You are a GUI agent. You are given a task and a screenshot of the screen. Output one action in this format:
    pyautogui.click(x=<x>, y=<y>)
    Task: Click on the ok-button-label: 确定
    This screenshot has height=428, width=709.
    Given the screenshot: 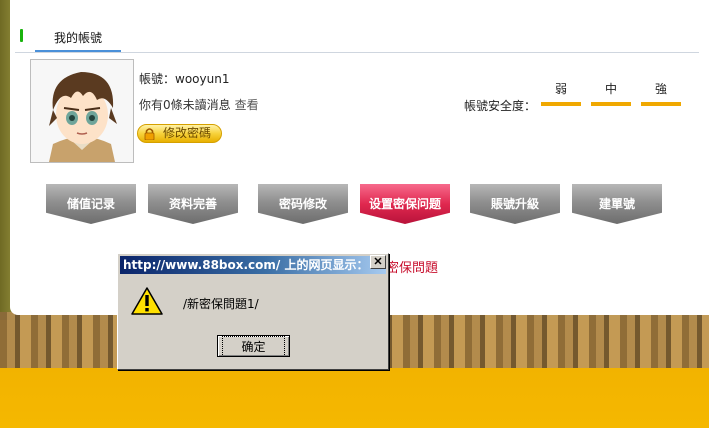 What is the action you would take?
    pyautogui.click(x=253, y=346)
    